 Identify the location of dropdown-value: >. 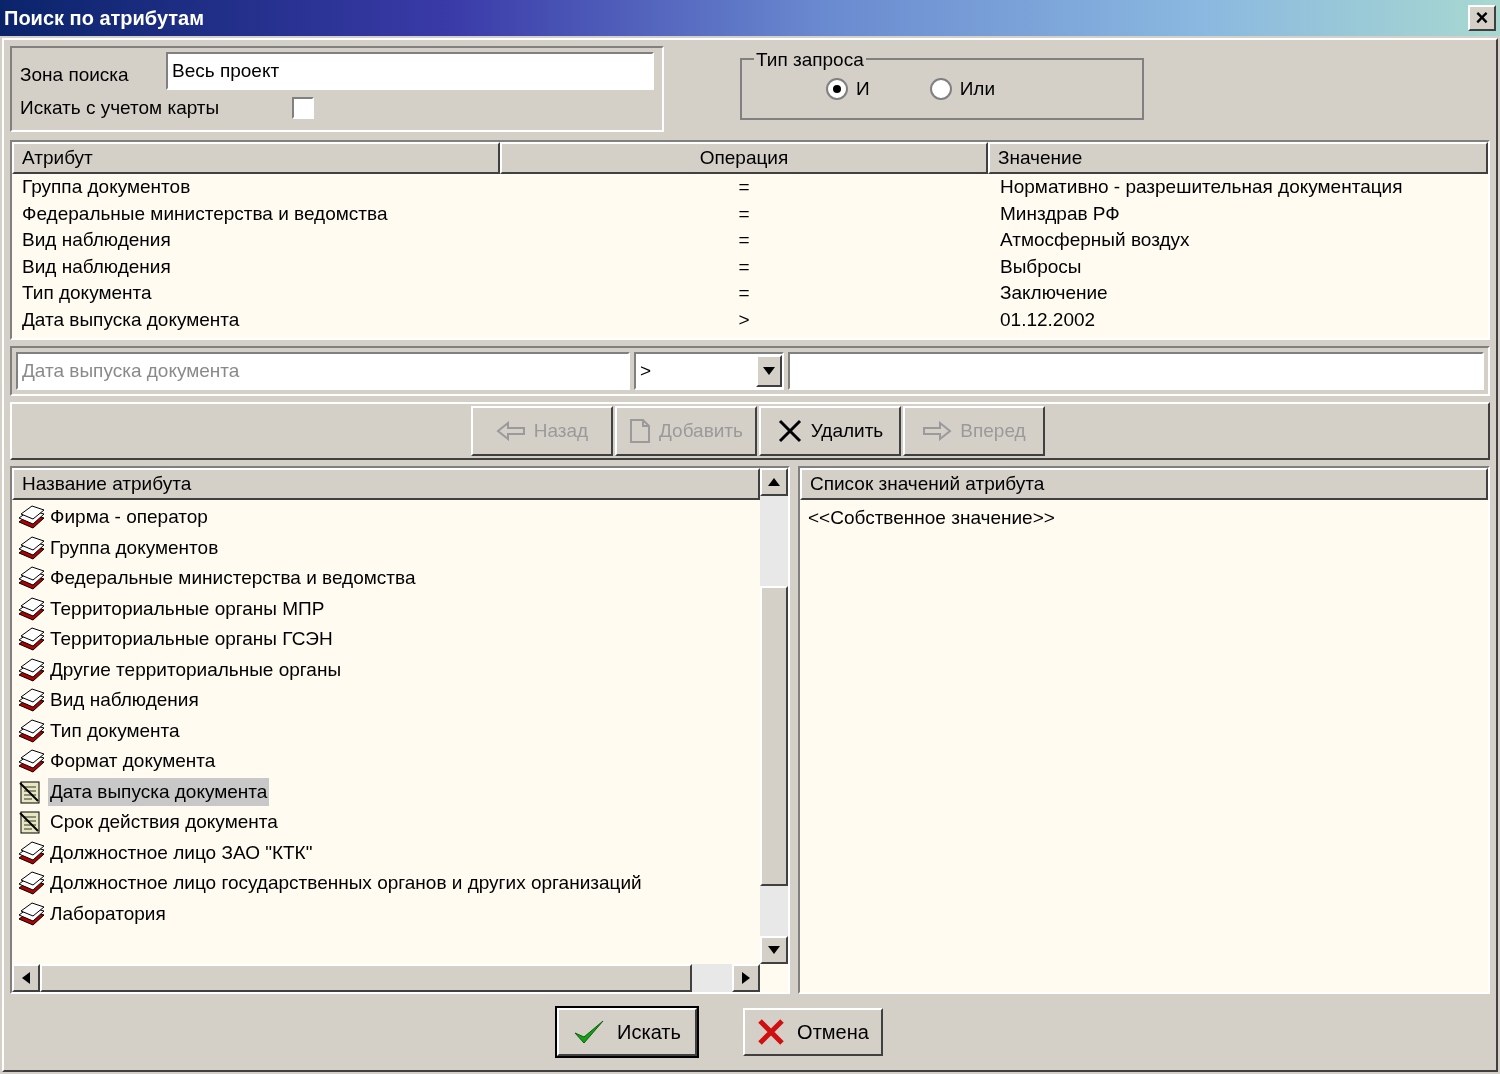
(646, 370).